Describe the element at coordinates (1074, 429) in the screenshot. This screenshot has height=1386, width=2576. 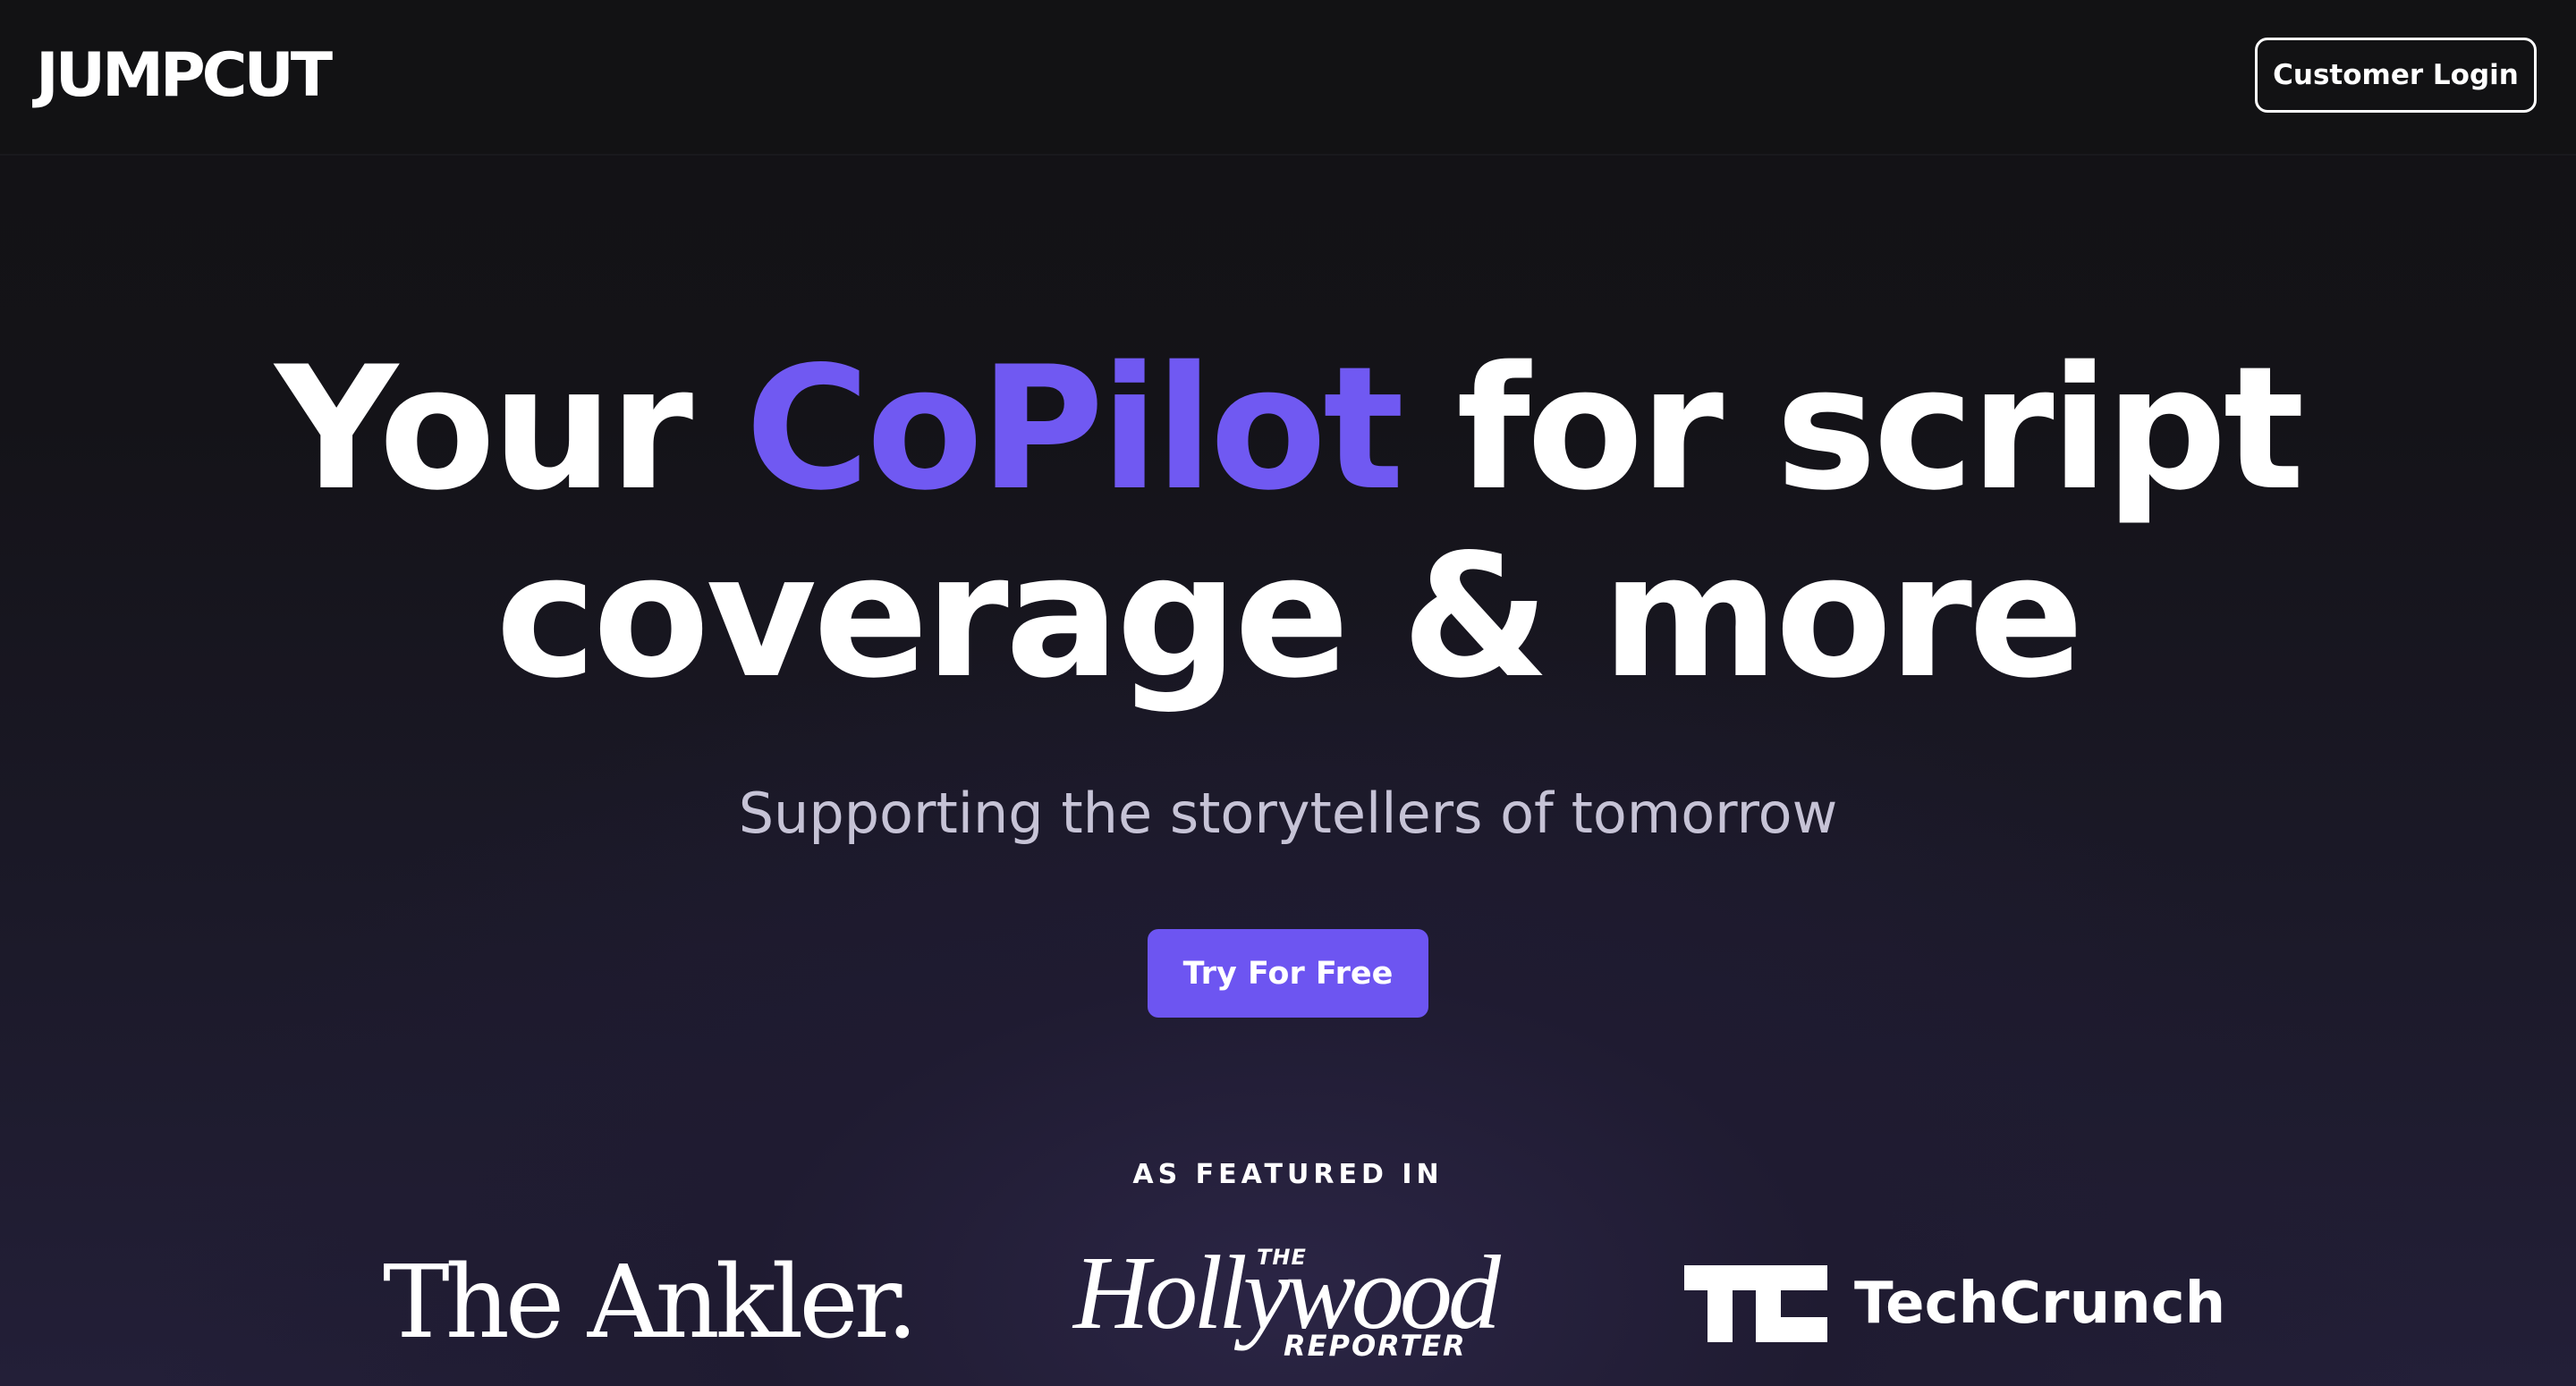
I see `hero-title-accent: CoPilot` at that location.